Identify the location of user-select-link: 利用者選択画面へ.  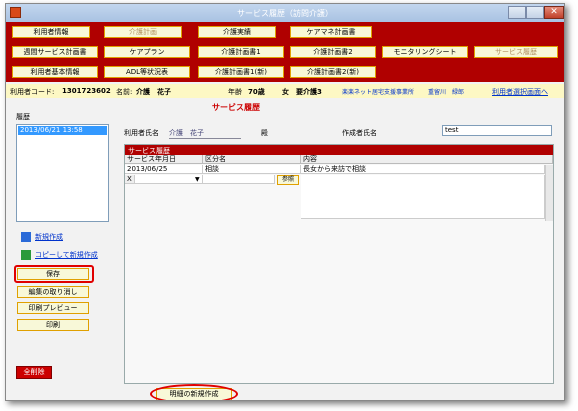
(520, 92).